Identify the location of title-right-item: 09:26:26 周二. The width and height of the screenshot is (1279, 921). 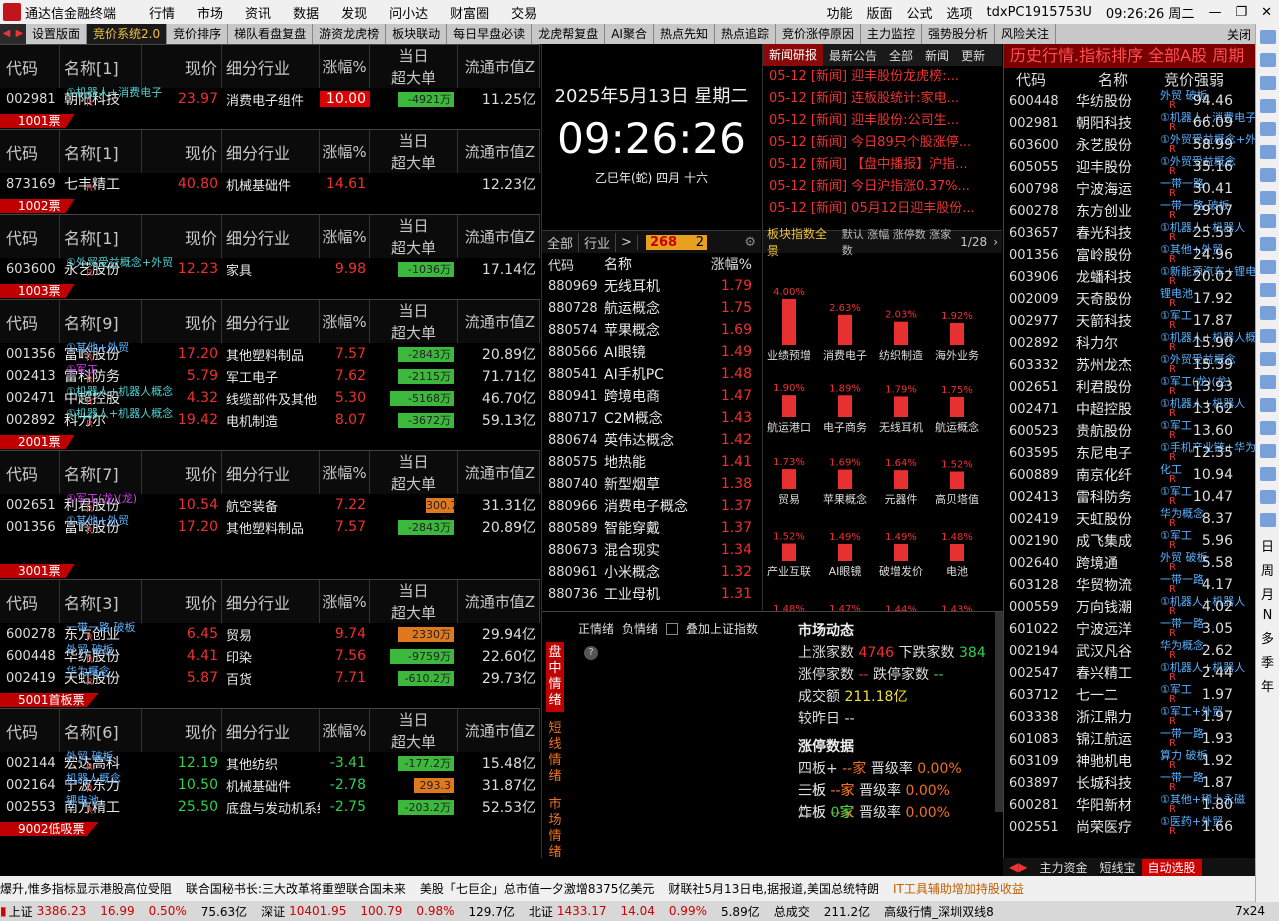
(1150, 12).